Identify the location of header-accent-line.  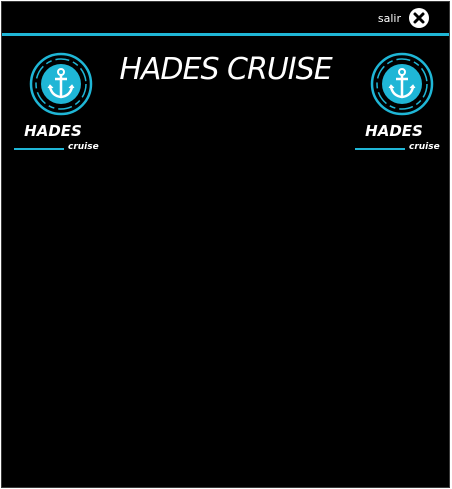
(225, 34).